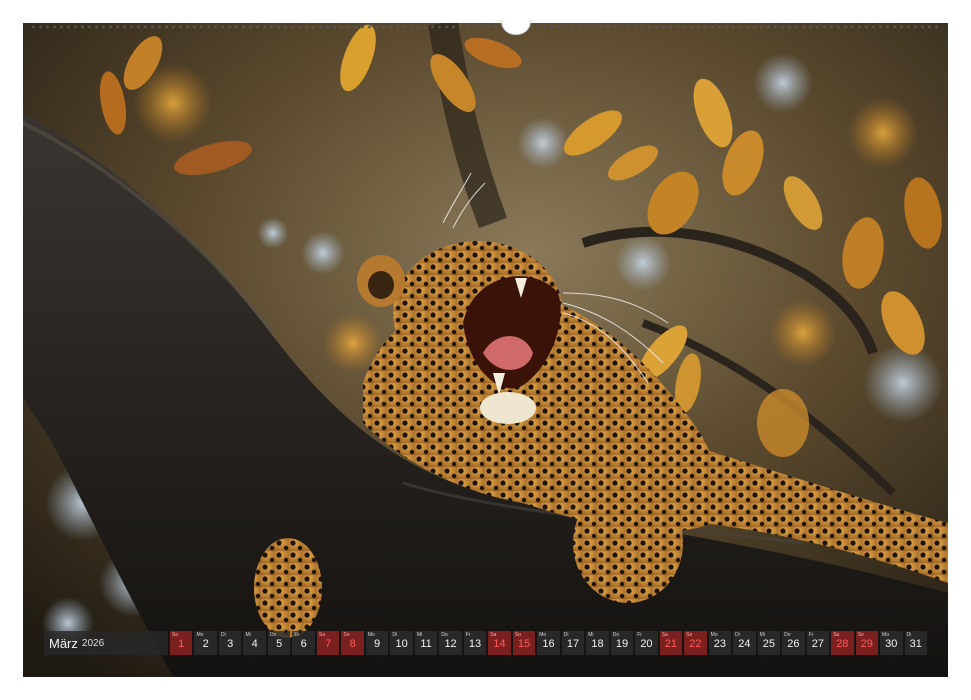  I want to click on day-number: 19, so click(622, 644).